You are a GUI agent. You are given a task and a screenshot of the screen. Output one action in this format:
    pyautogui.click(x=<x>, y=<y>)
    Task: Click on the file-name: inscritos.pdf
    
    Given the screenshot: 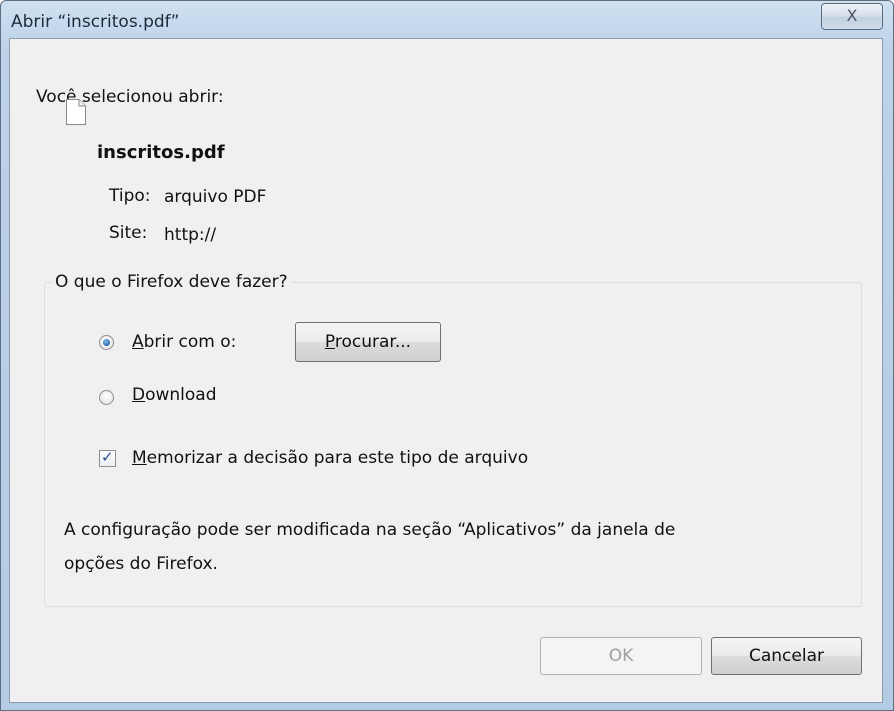 What is the action you would take?
    pyautogui.click(x=161, y=152)
    